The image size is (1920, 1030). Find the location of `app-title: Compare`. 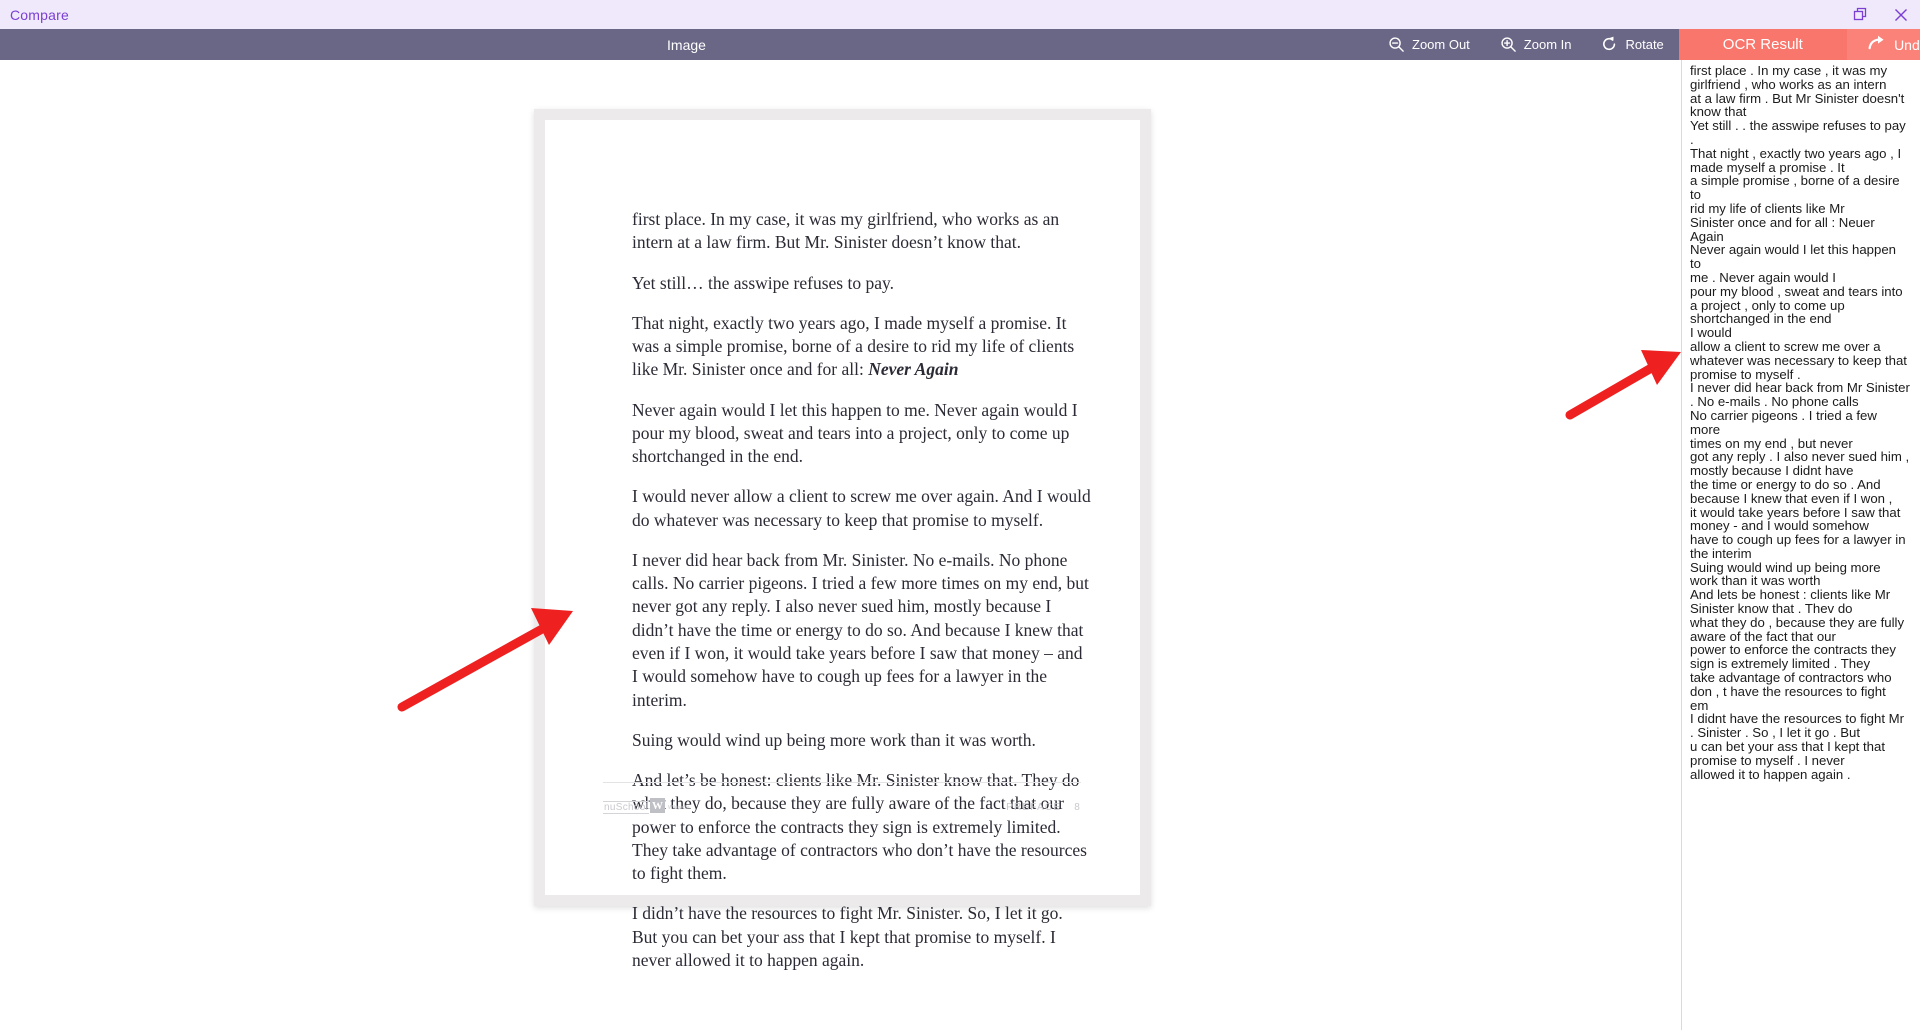

app-title: Compare is located at coordinates (39, 14).